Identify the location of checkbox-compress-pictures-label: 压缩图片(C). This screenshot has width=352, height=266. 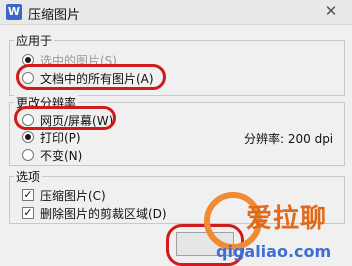
(73, 195).